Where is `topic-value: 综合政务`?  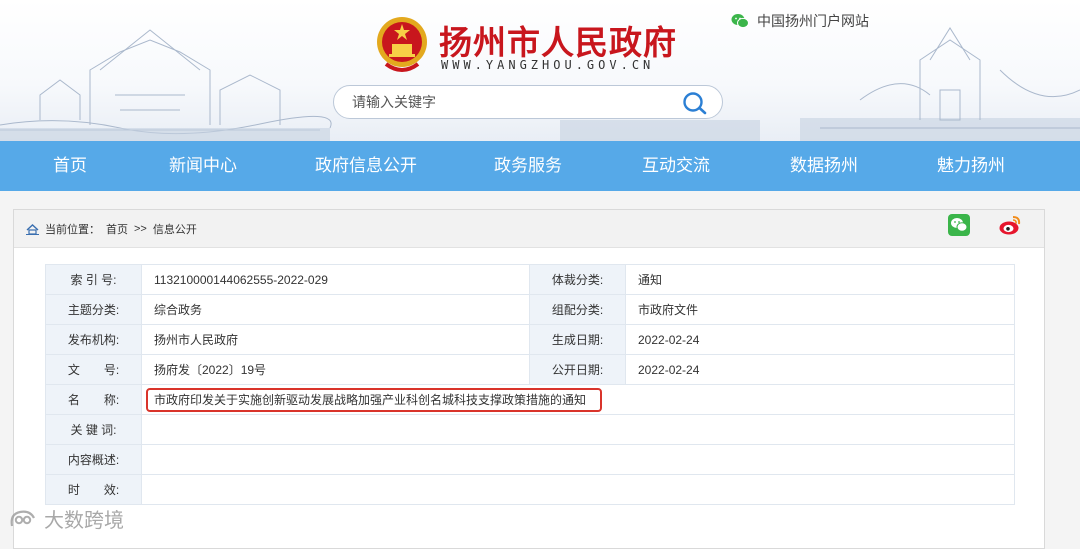
topic-value: 综合政务 is located at coordinates (335, 309).